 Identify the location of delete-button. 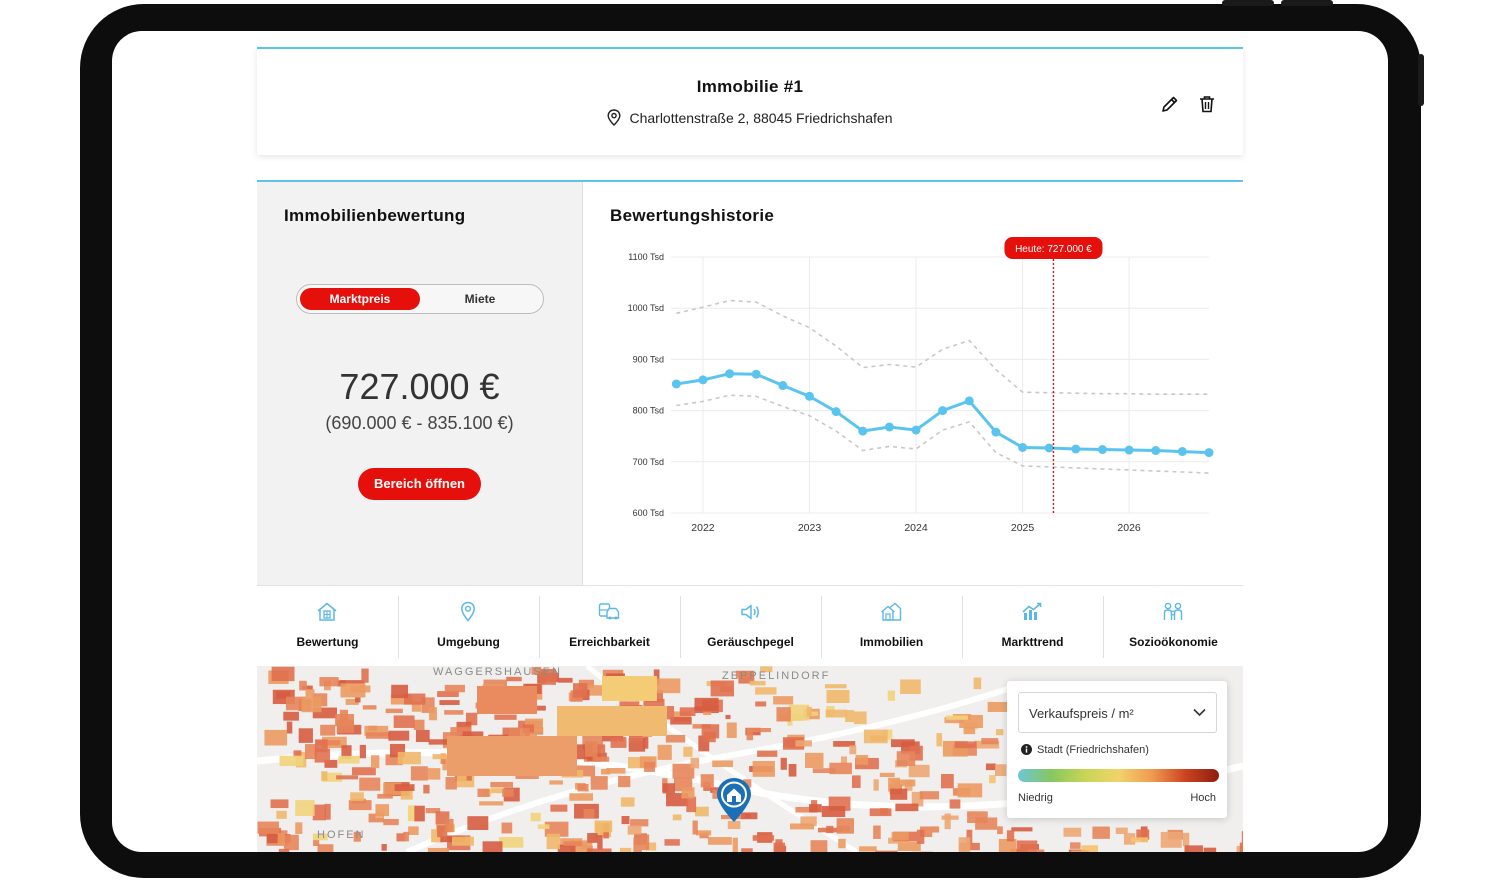
(1207, 104).